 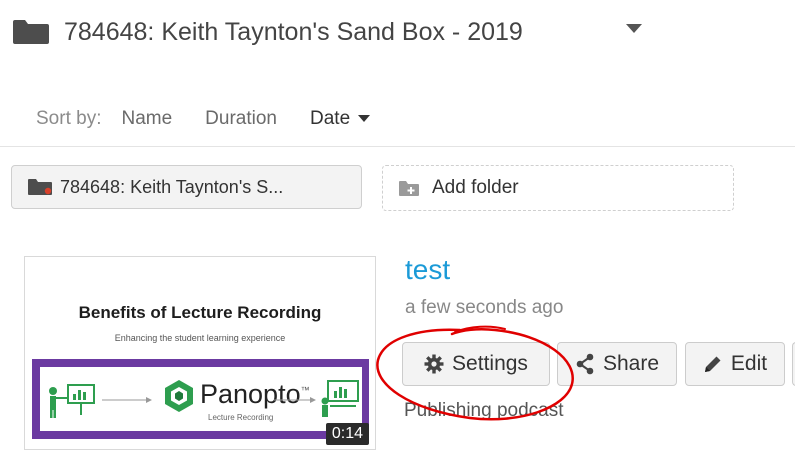 What do you see at coordinates (427, 270) in the screenshot?
I see `session-title-link: test` at bounding box center [427, 270].